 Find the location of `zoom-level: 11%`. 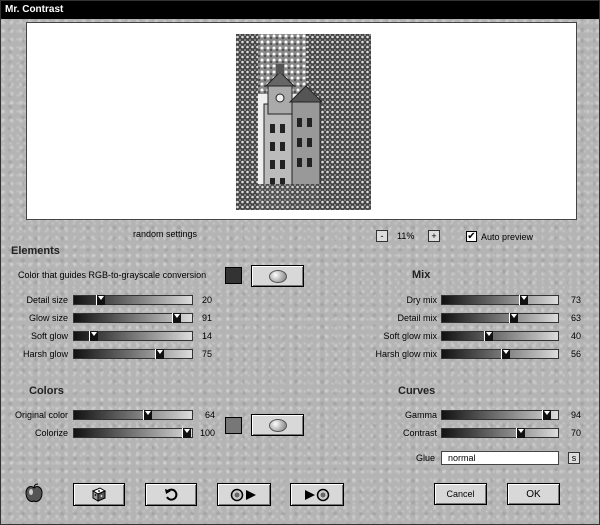

zoom-level: 11% is located at coordinates (406, 236).